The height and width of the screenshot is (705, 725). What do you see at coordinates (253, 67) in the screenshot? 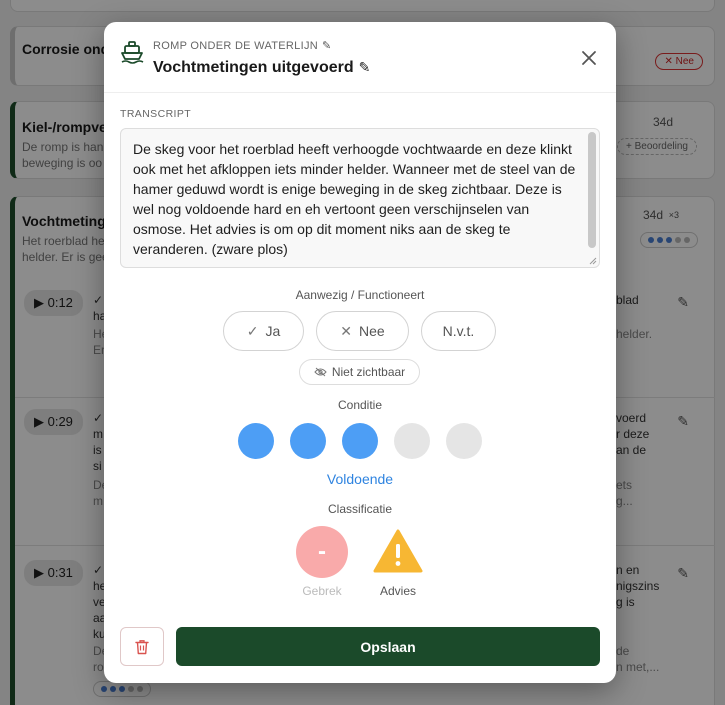
I see `title-text: Vochtmetingen uitgevoerd` at bounding box center [253, 67].